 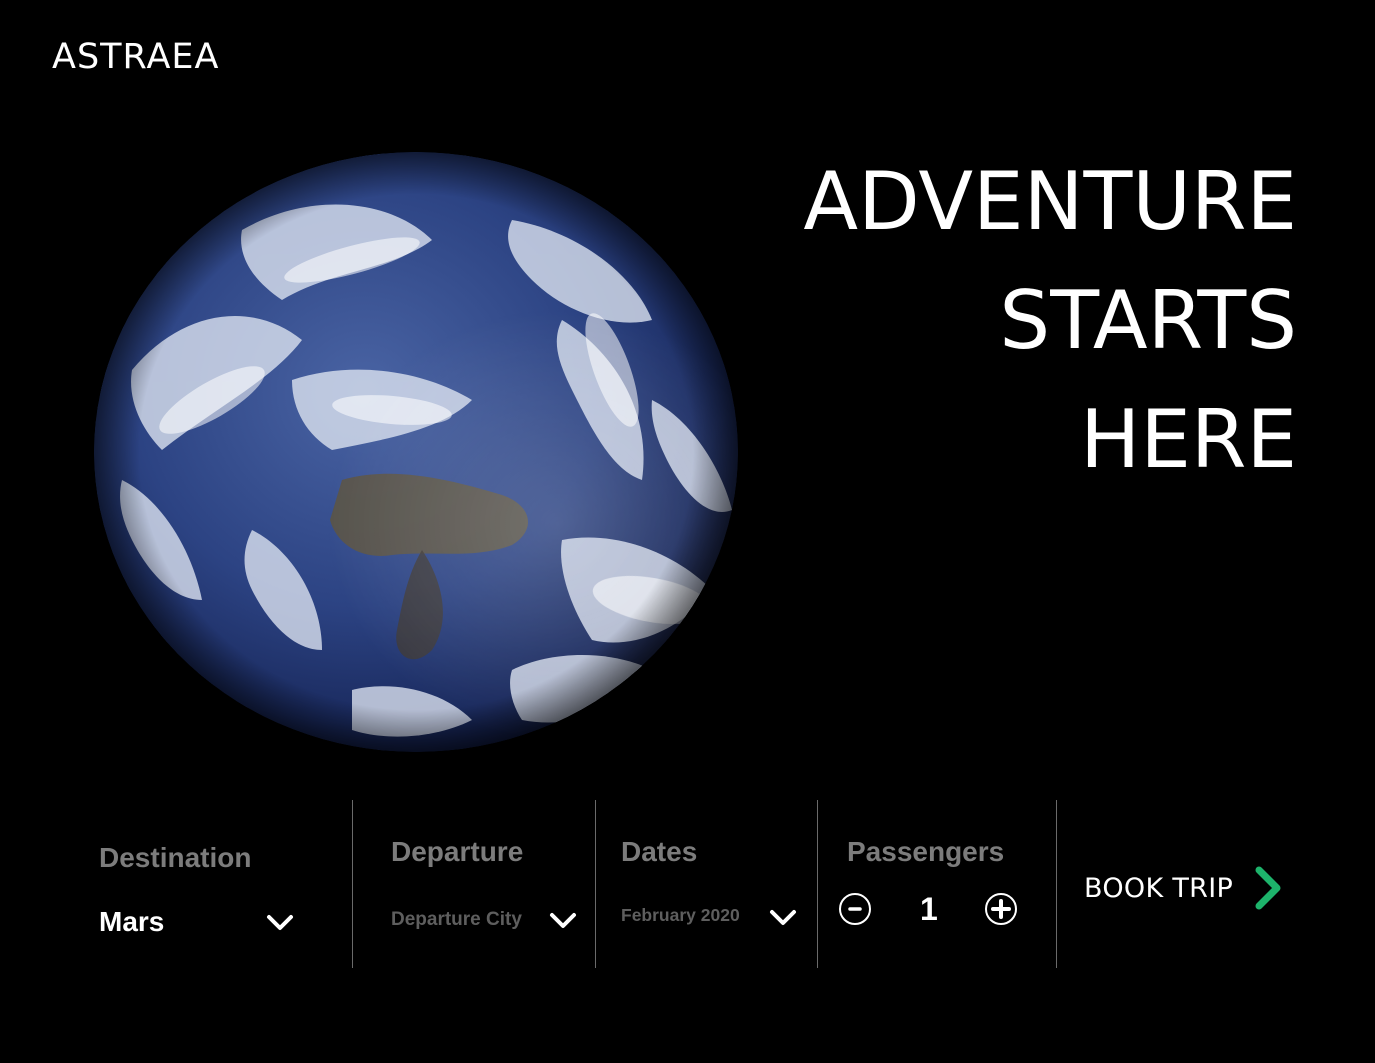 I want to click on dates-value: February 2020, so click(x=680, y=915).